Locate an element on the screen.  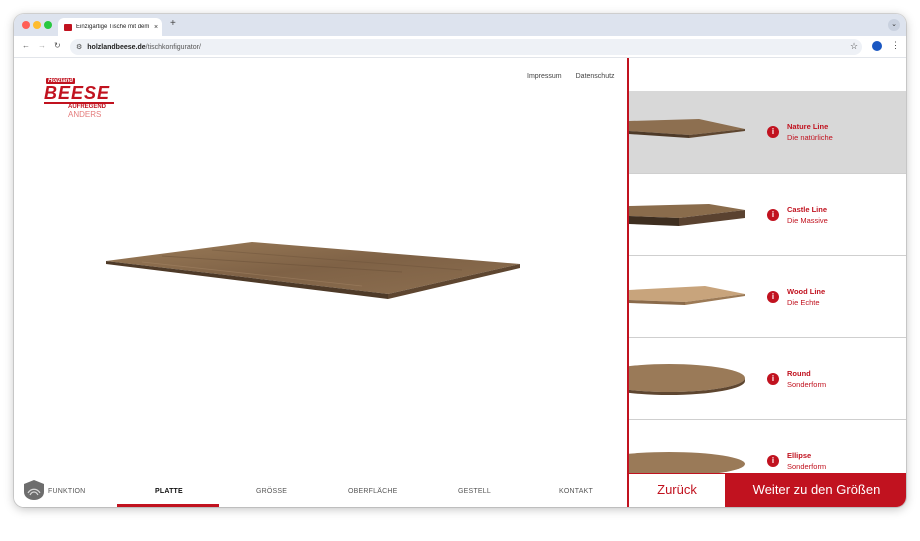
site-favicon-icon is located at coordinates (68, 27).